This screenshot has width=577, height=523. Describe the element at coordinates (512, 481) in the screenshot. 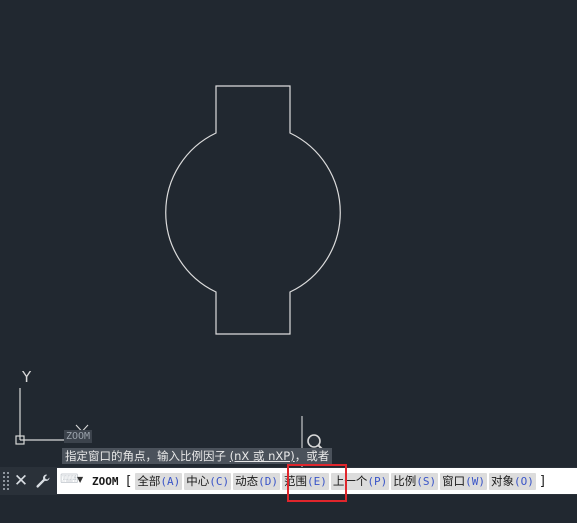

I see `option-object: 对象(O)` at that location.